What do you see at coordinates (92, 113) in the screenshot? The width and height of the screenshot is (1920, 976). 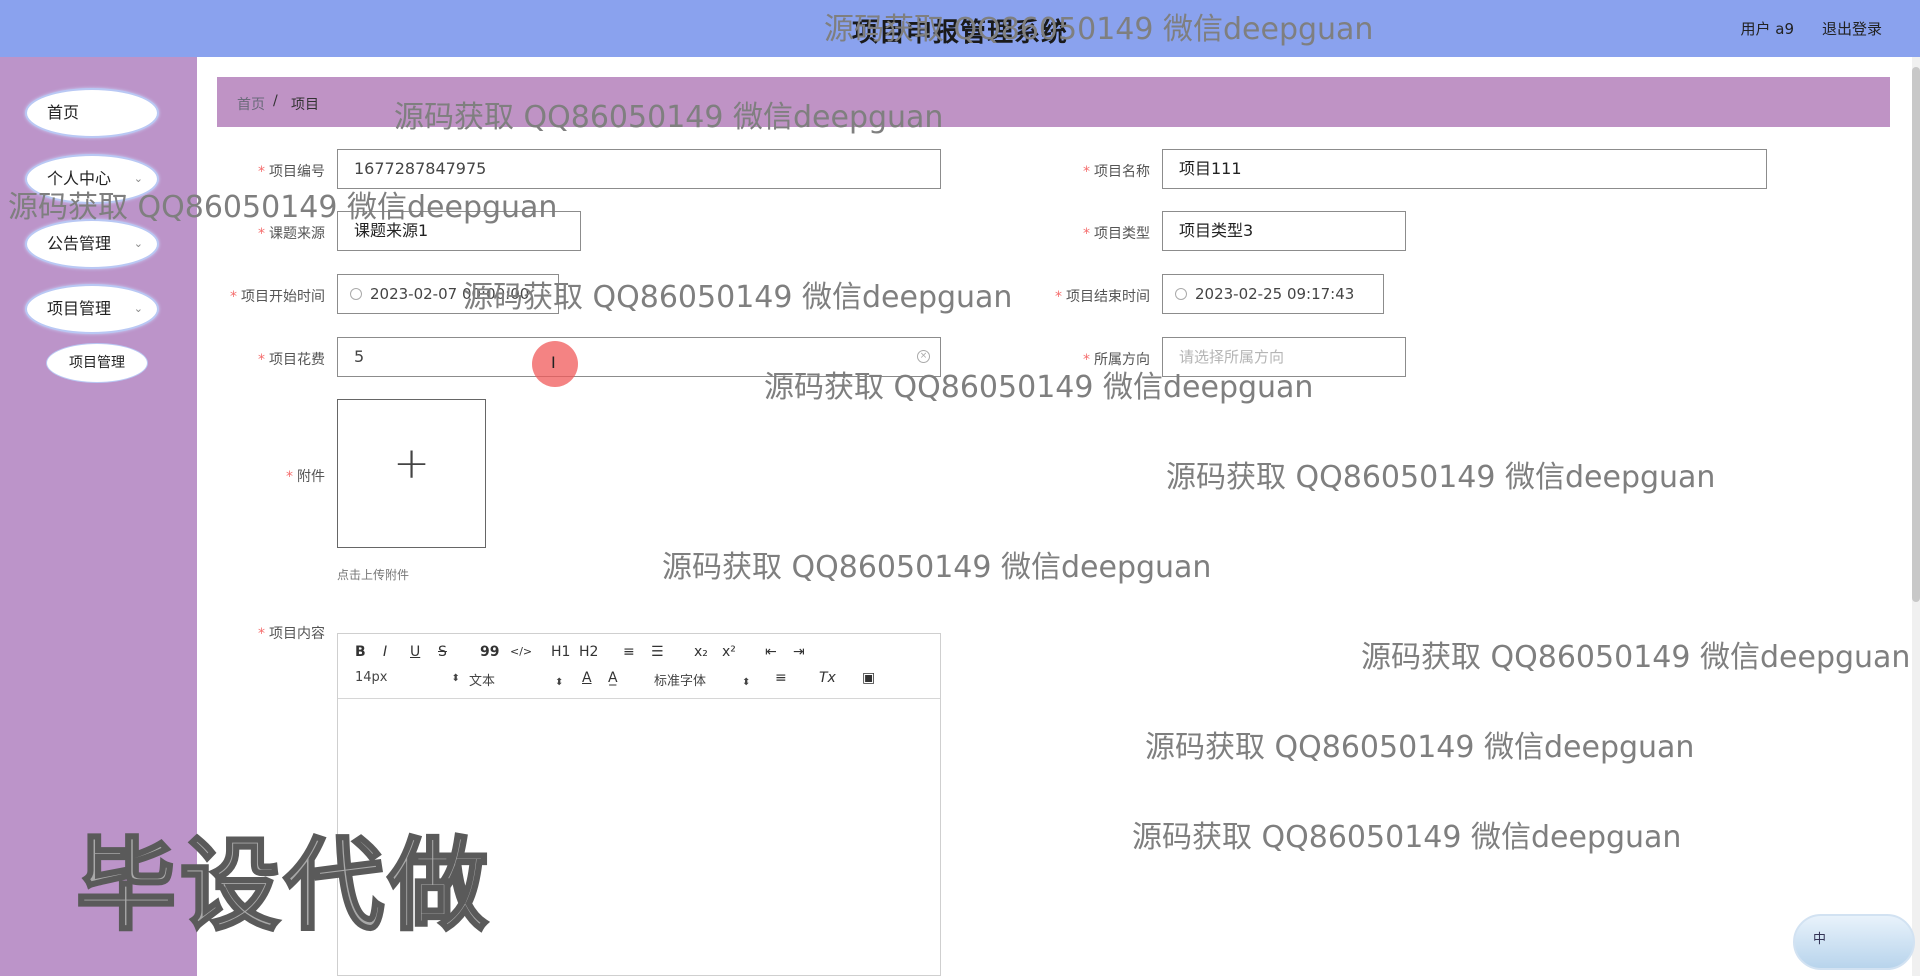 I see `sidebar-item-home: 首页` at bounding box center [92, 113].